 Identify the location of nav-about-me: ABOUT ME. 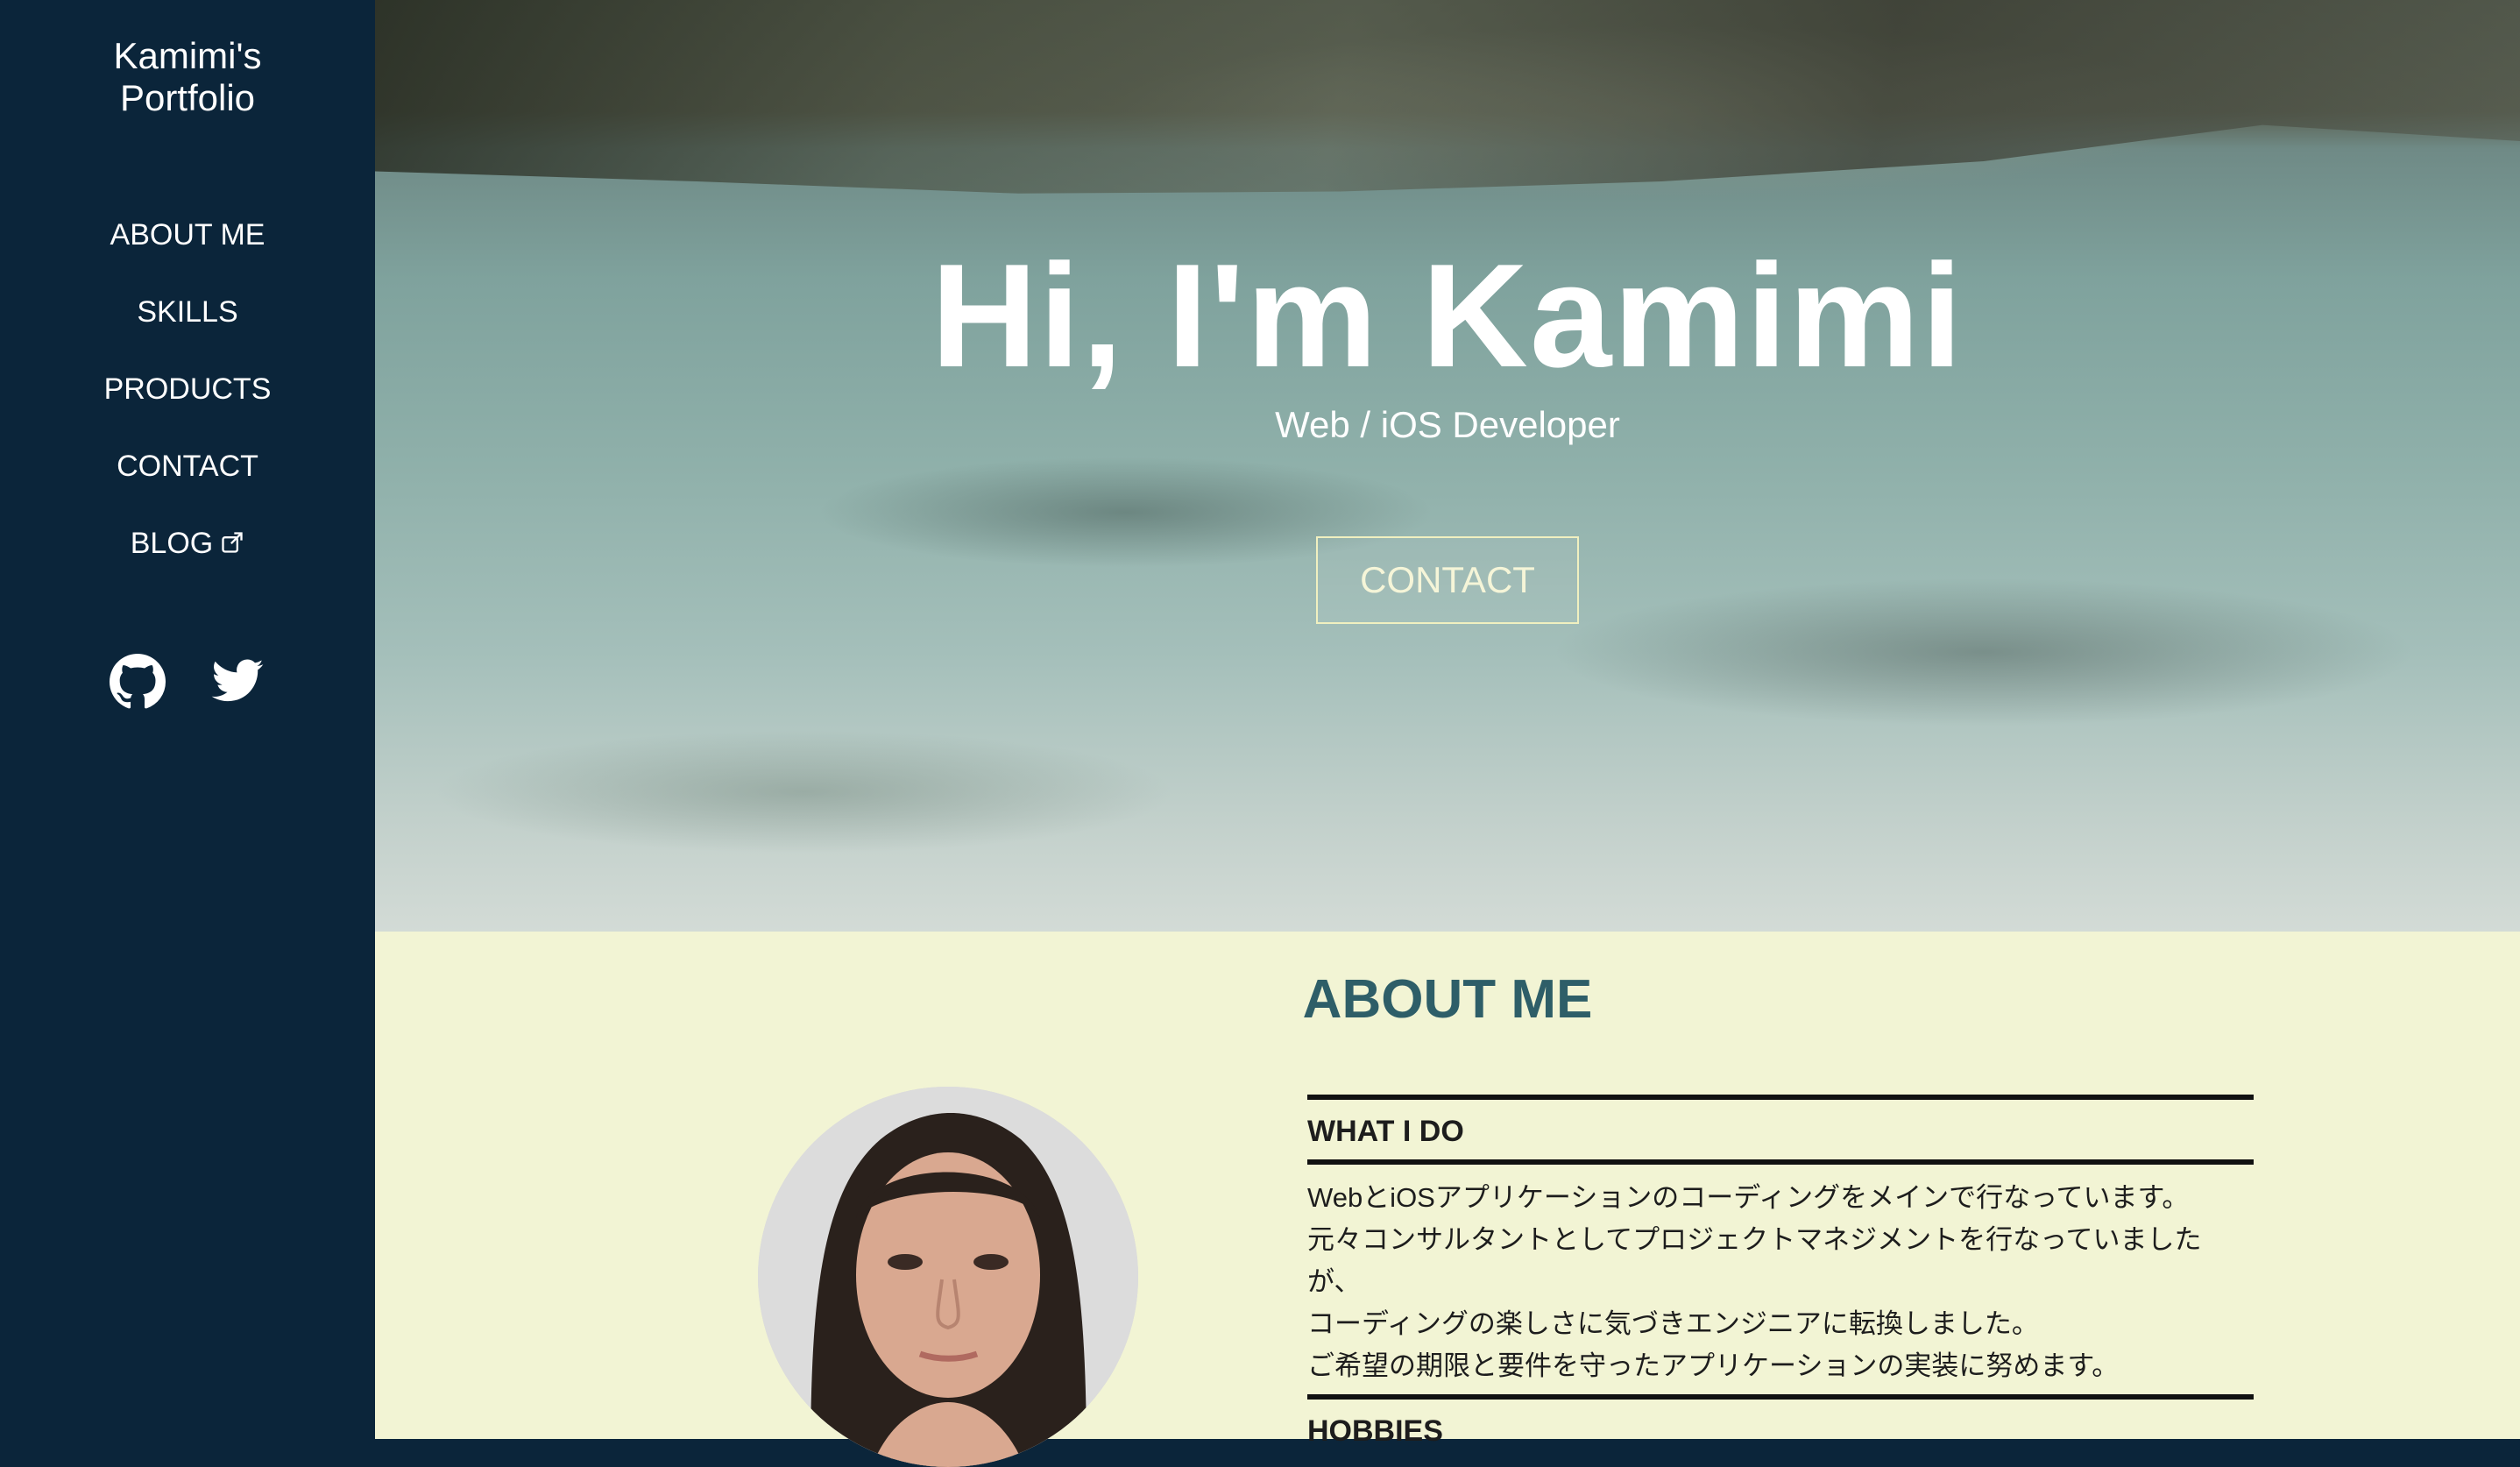
(187, 235).